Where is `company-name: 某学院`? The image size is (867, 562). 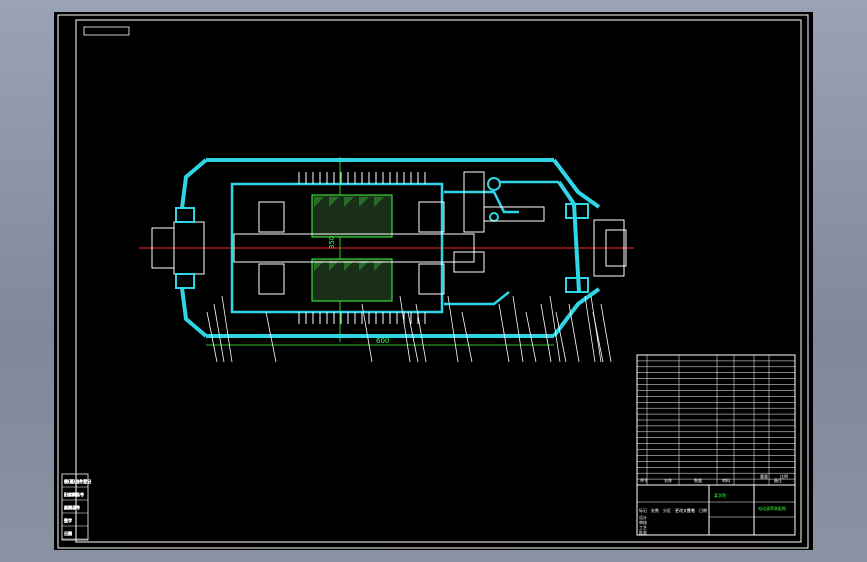 company-name: 某学院 is located at coordinates (720, 495).